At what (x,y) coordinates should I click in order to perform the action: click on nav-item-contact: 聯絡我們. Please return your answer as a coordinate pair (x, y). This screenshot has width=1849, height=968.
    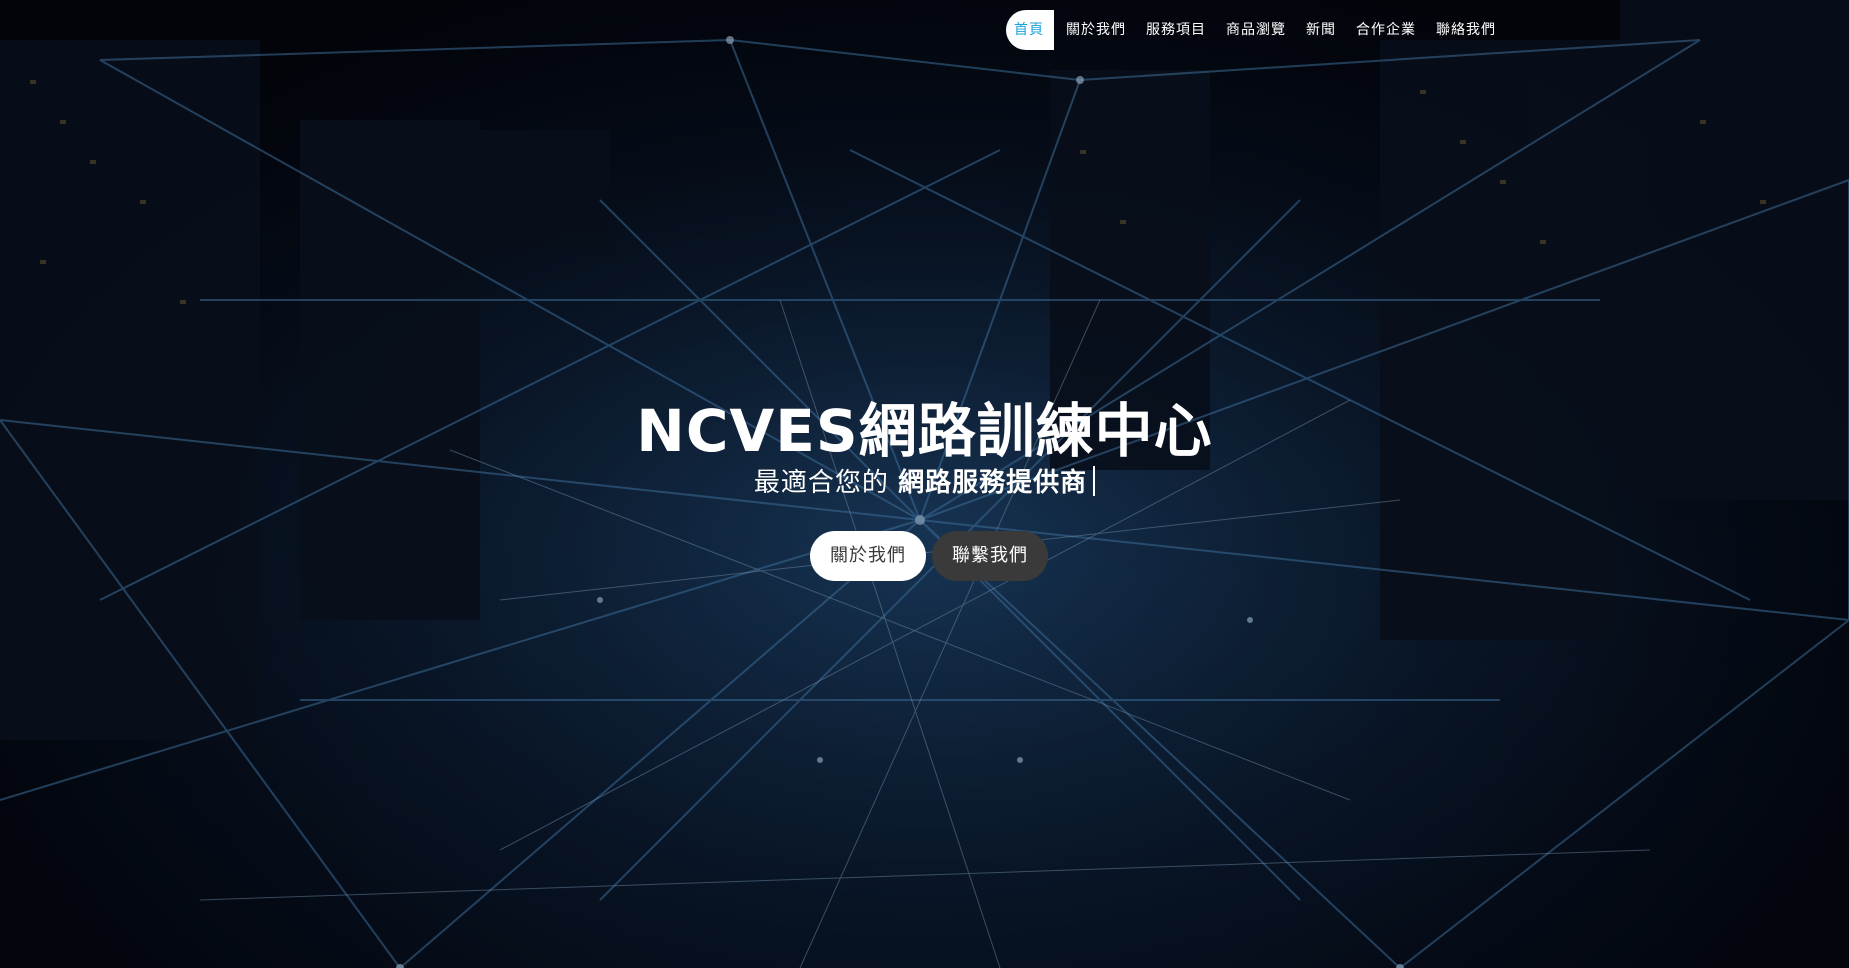
    Looking at the image, I should click on (1466, 30).